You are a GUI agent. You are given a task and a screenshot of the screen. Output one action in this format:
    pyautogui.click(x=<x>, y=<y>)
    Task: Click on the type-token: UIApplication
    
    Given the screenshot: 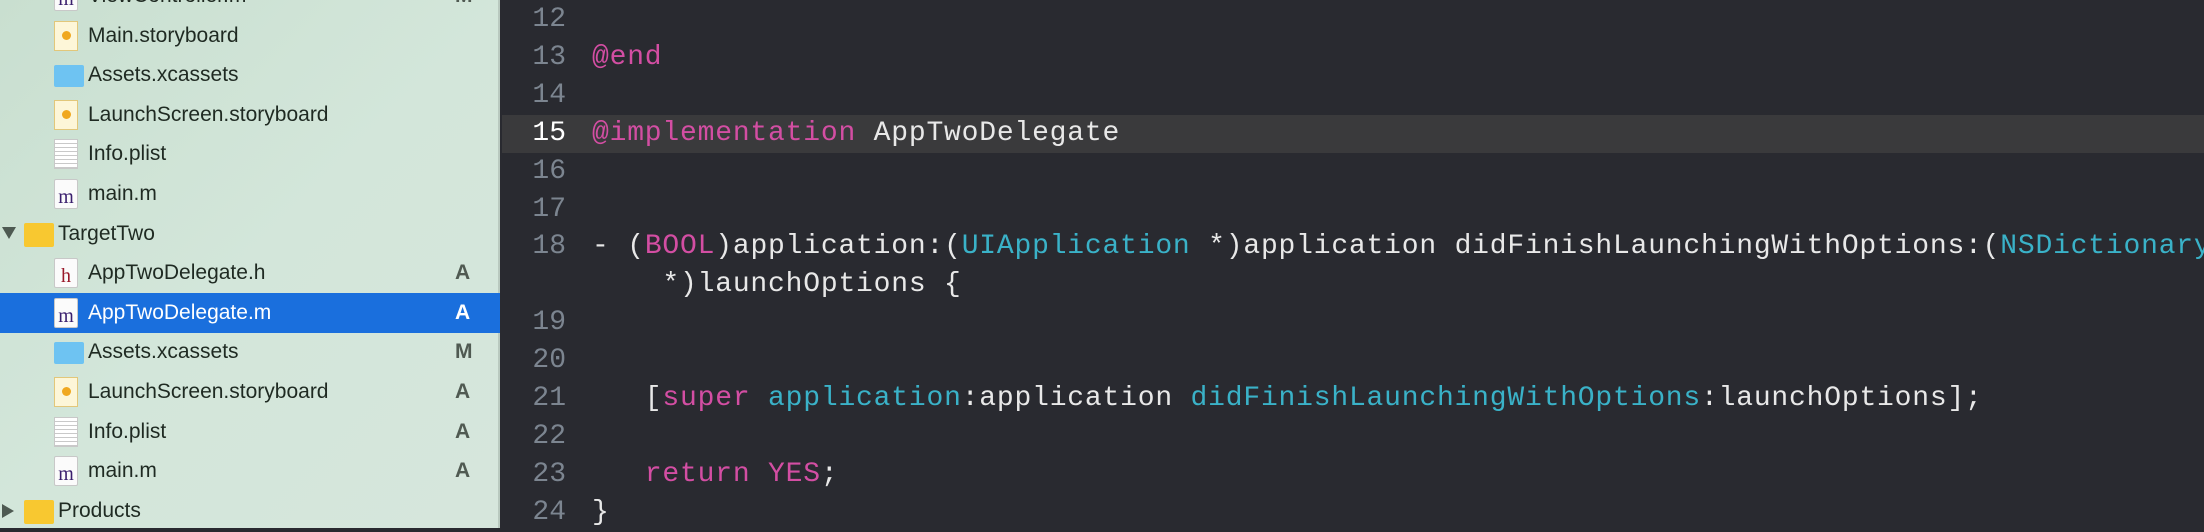 What is the action you would take?
    pyautogui.click(x=1076, y=247)
    